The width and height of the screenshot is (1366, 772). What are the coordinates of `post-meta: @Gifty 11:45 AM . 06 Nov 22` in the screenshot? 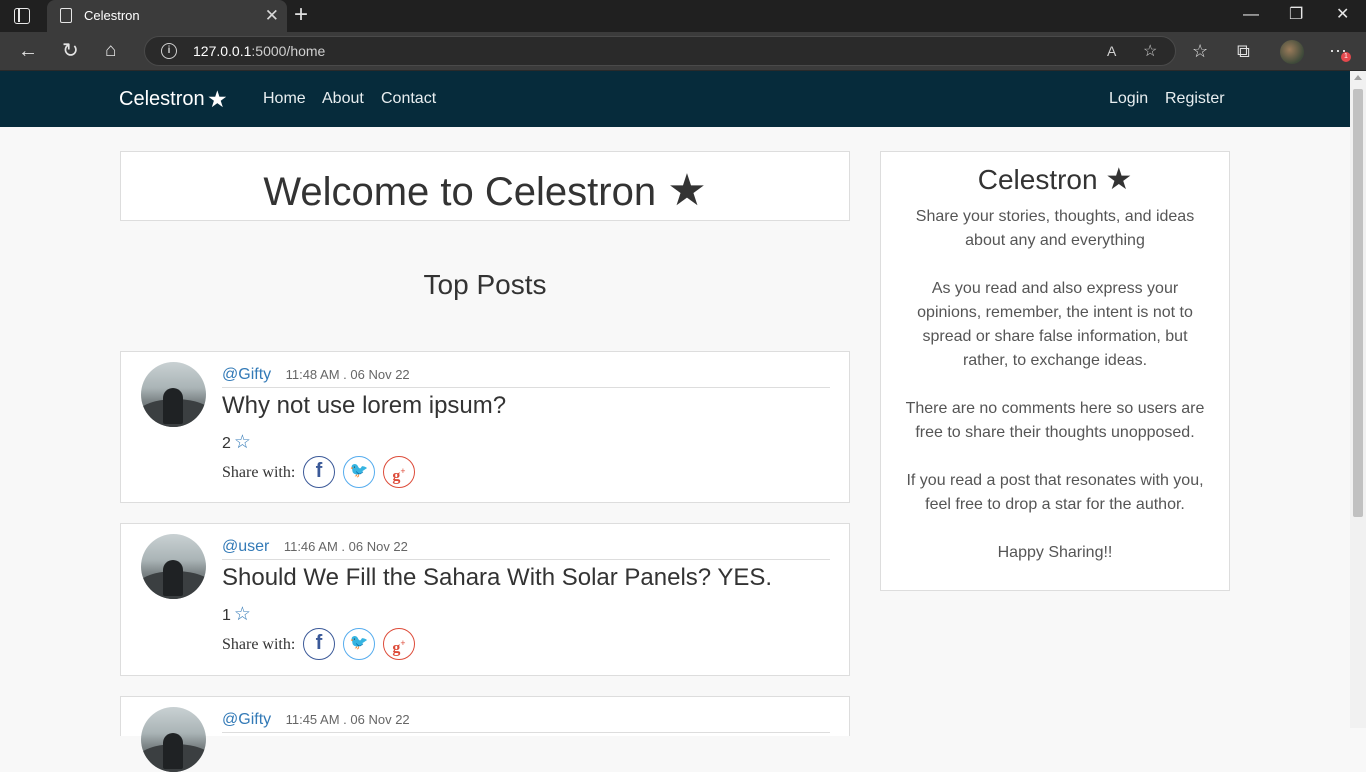 It's located at (526, 722).